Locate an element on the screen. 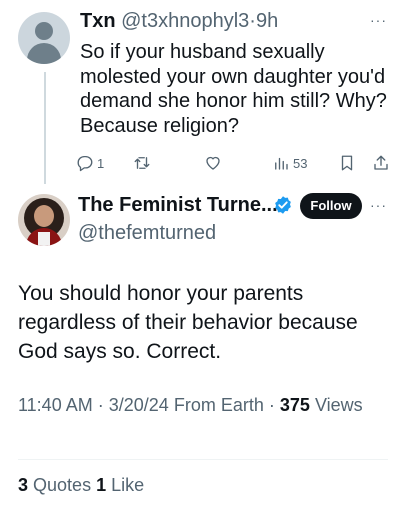 This screenshot has height=512, width=406. reply-timestamp: 9h is located at coordinates (267, 21).